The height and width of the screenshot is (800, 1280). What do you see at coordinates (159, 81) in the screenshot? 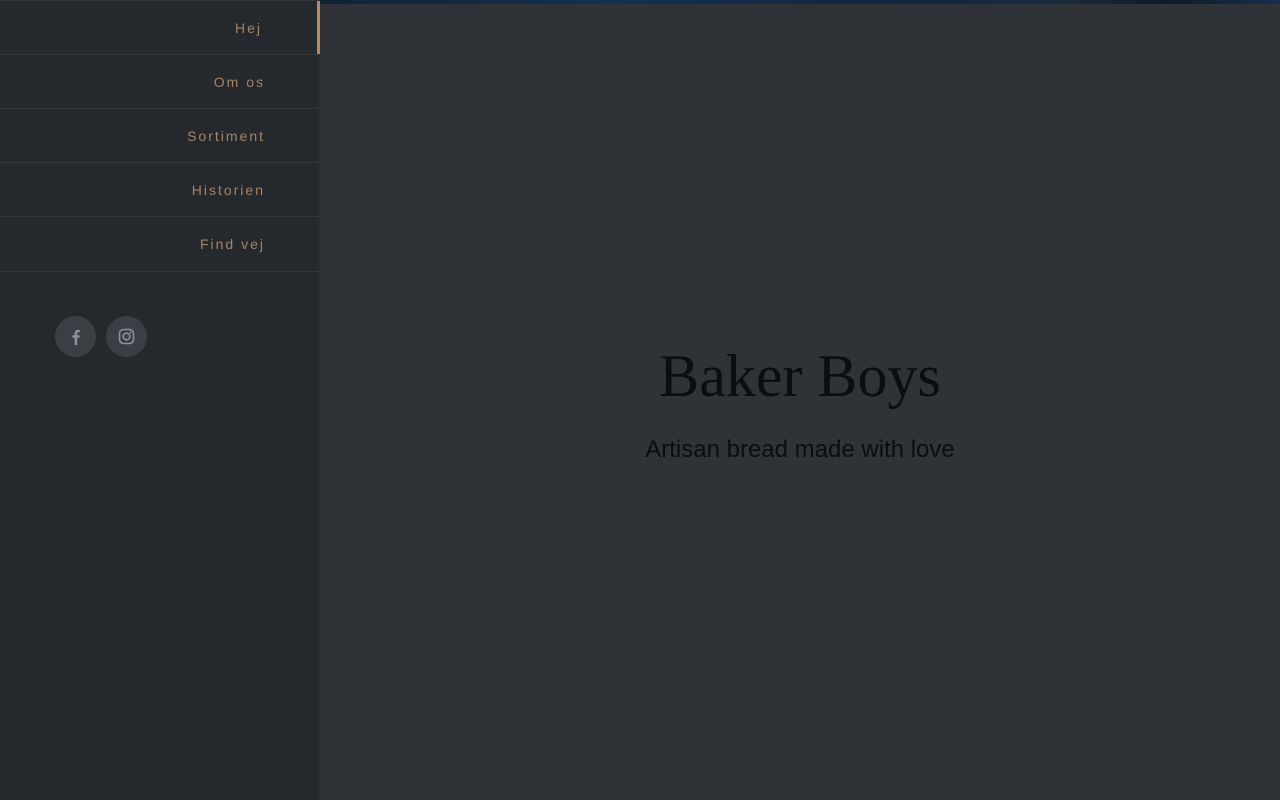
I see `nav-item-om-os: Om os` at bounding box center [159, 81].